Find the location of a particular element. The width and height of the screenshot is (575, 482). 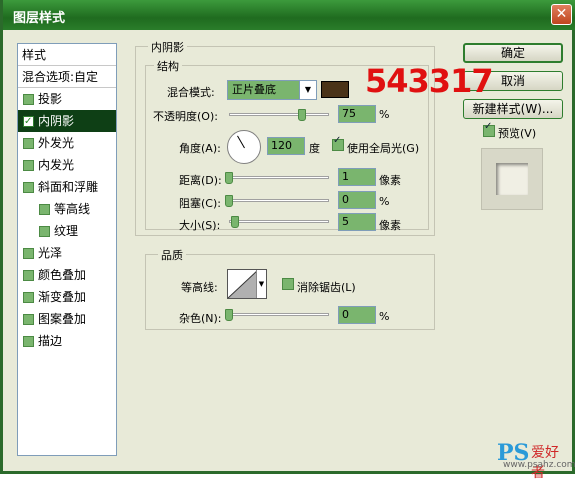

style-item: 等高线 is located at coordinates (67, 209).